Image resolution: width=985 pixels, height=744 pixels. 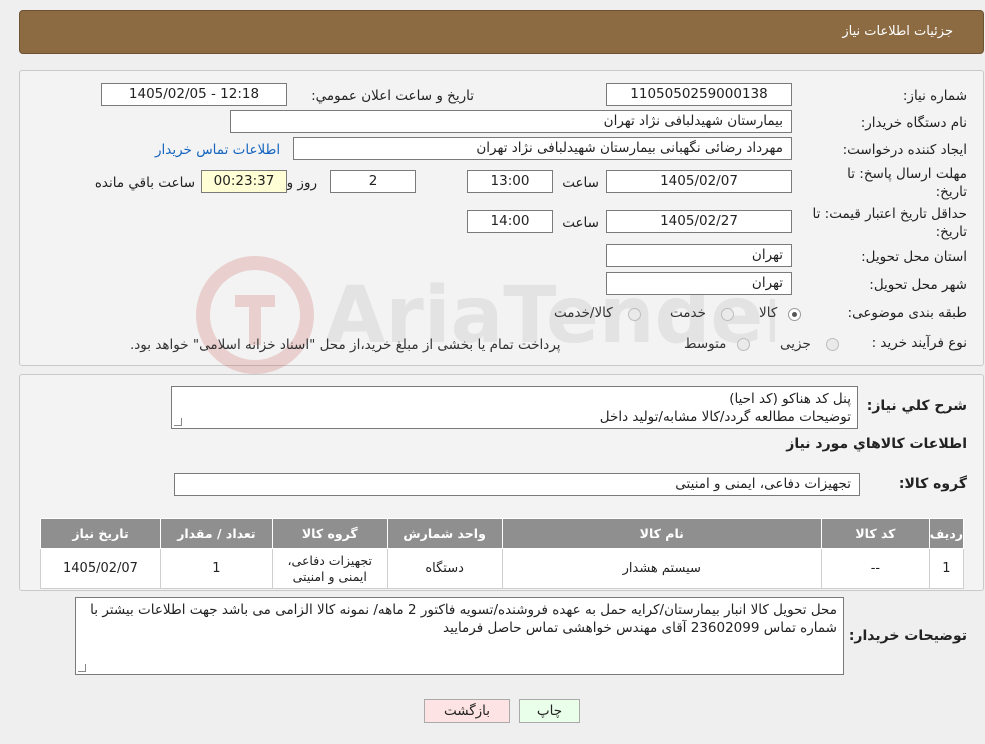 I want to click on requester-label: ايجاد کننده درخواست:, so click(x=904, y=150).